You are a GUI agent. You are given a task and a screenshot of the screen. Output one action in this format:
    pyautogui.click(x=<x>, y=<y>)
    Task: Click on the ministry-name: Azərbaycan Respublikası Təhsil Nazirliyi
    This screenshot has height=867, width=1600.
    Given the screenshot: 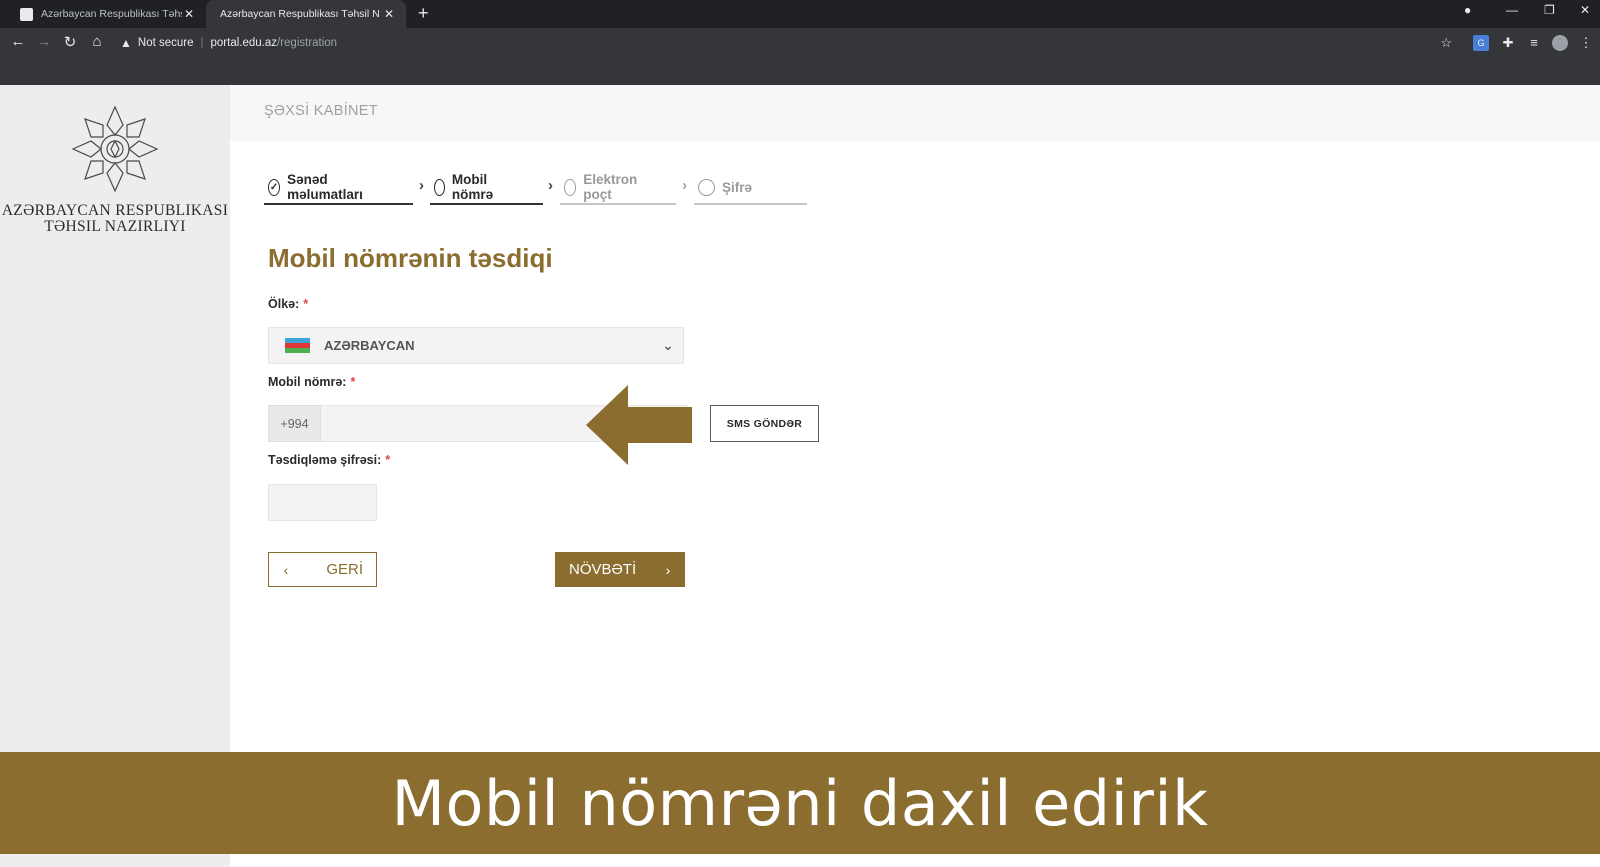 What is the action you would take?
    pyautogui.click(x=115, y=219)
    